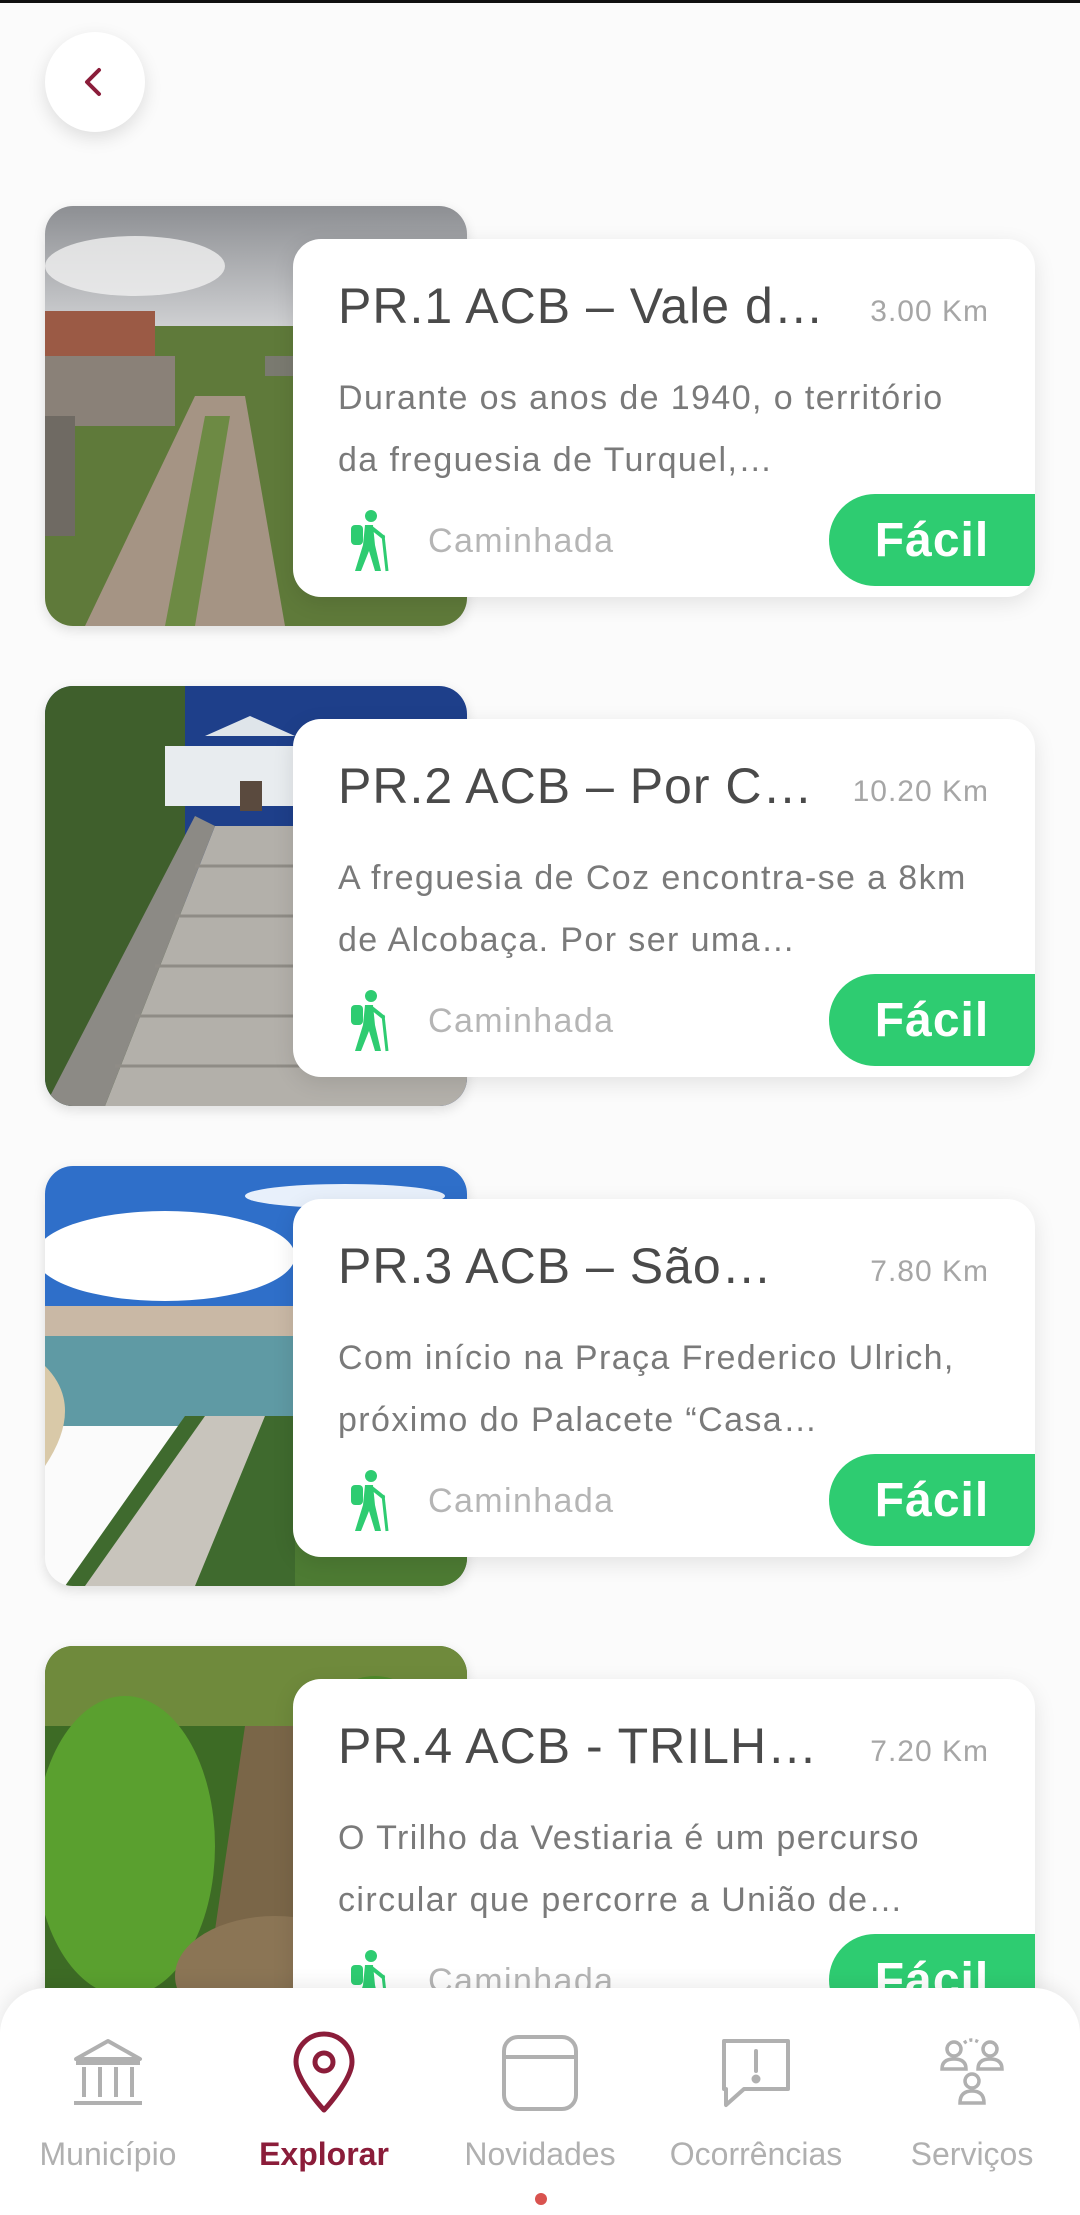  Describe the element at coordinates (108, 2154) in the screenshot. I see `nav-label: Município` at that location.